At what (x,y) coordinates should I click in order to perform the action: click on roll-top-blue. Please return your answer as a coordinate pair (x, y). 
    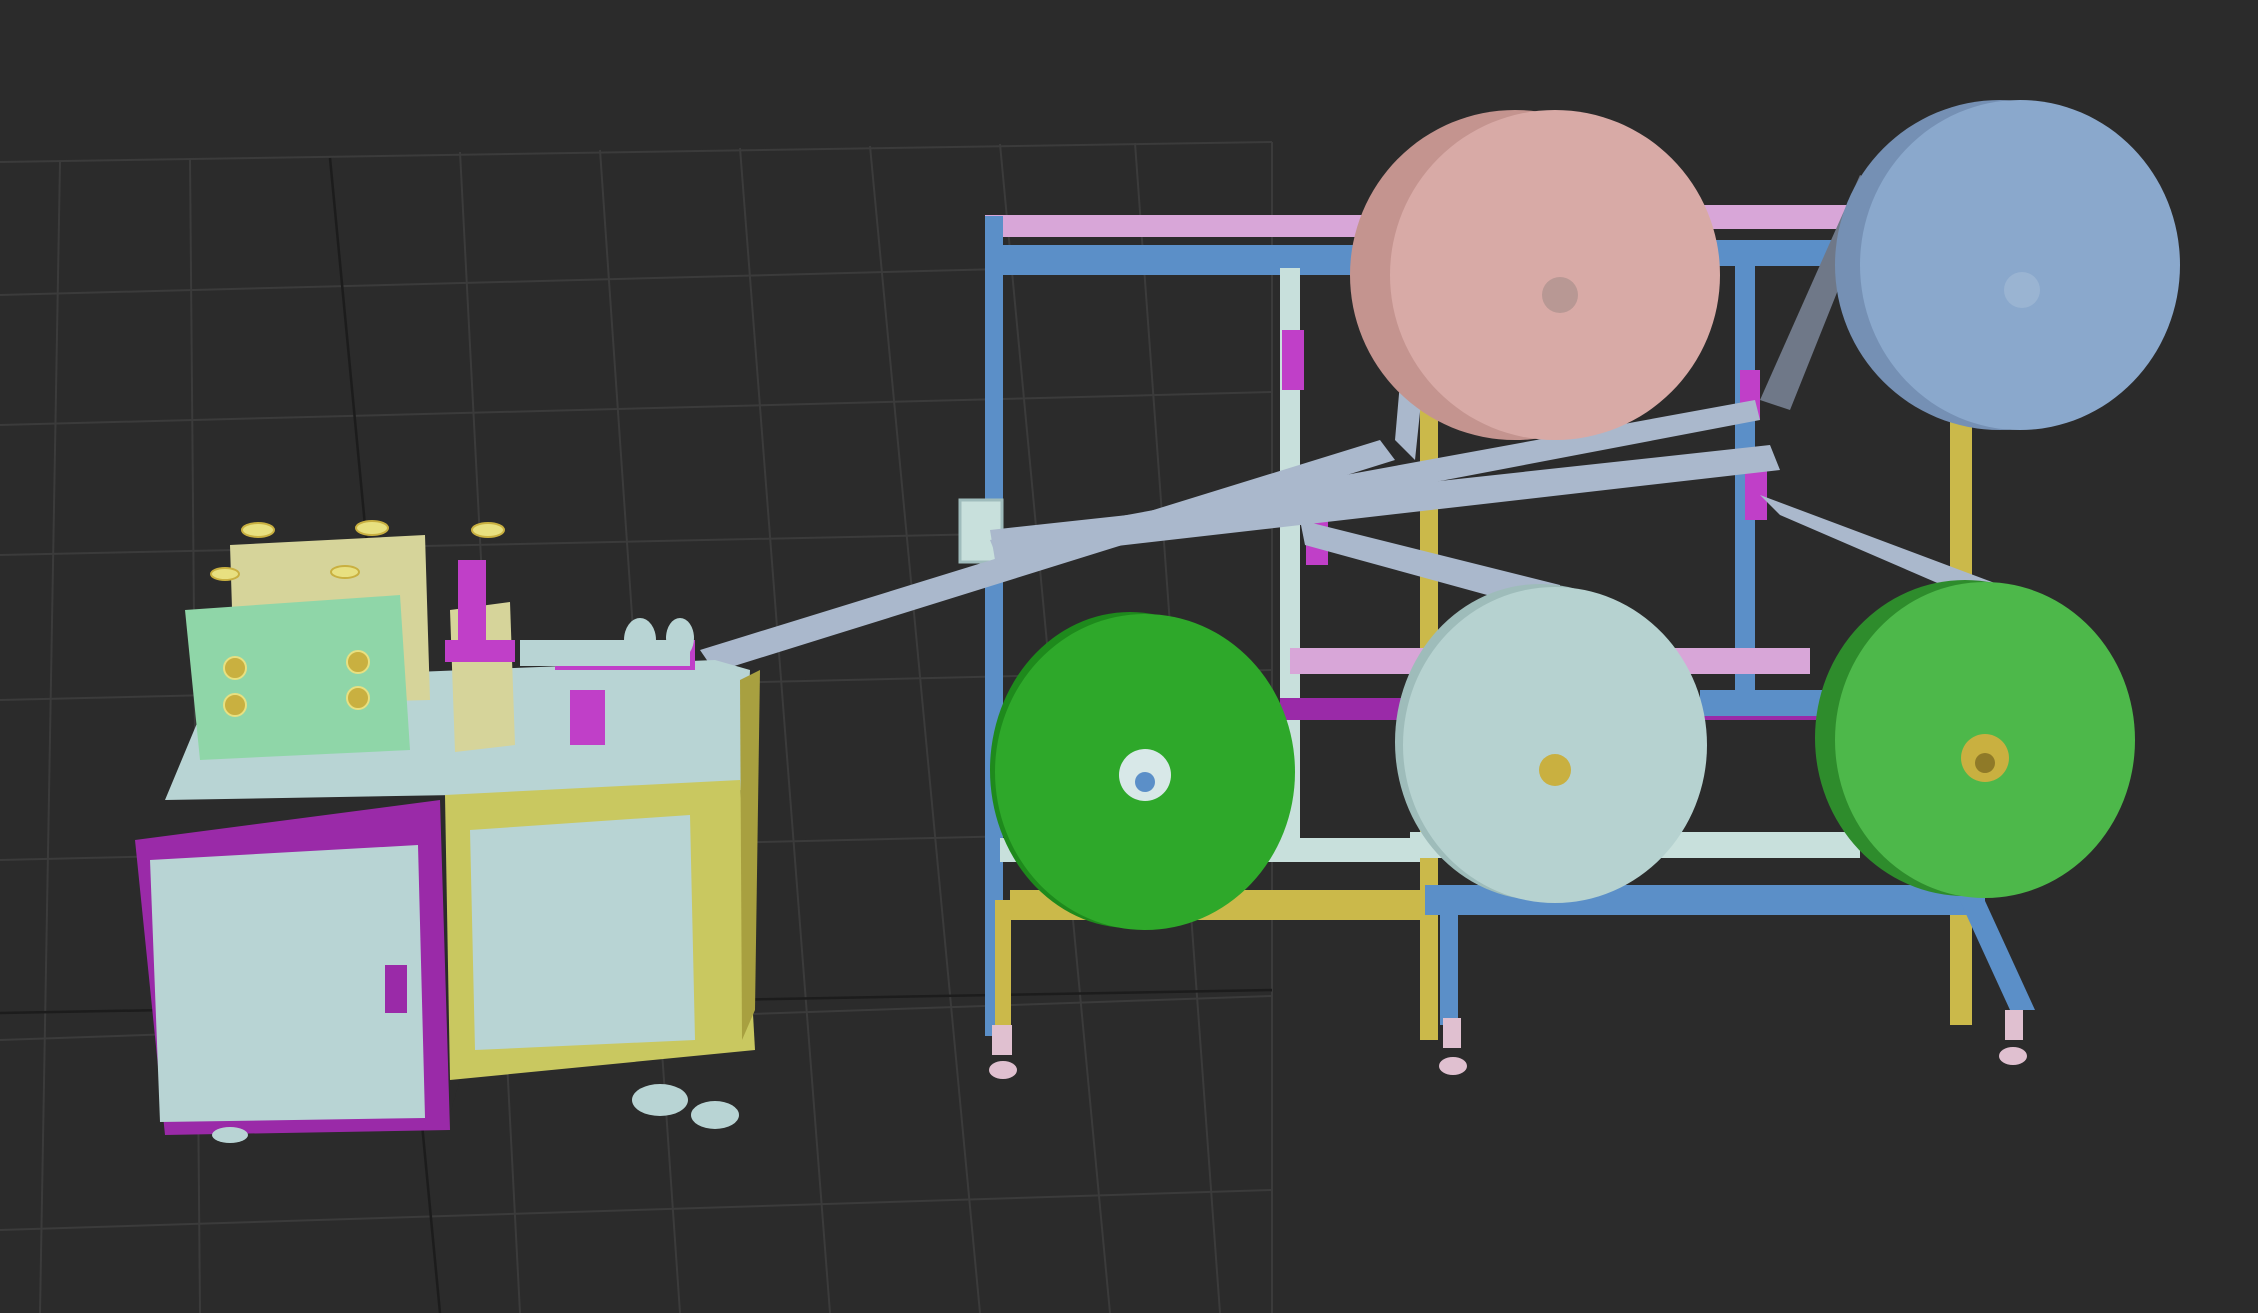
    Looking at the image, I should click on (2007, 265).